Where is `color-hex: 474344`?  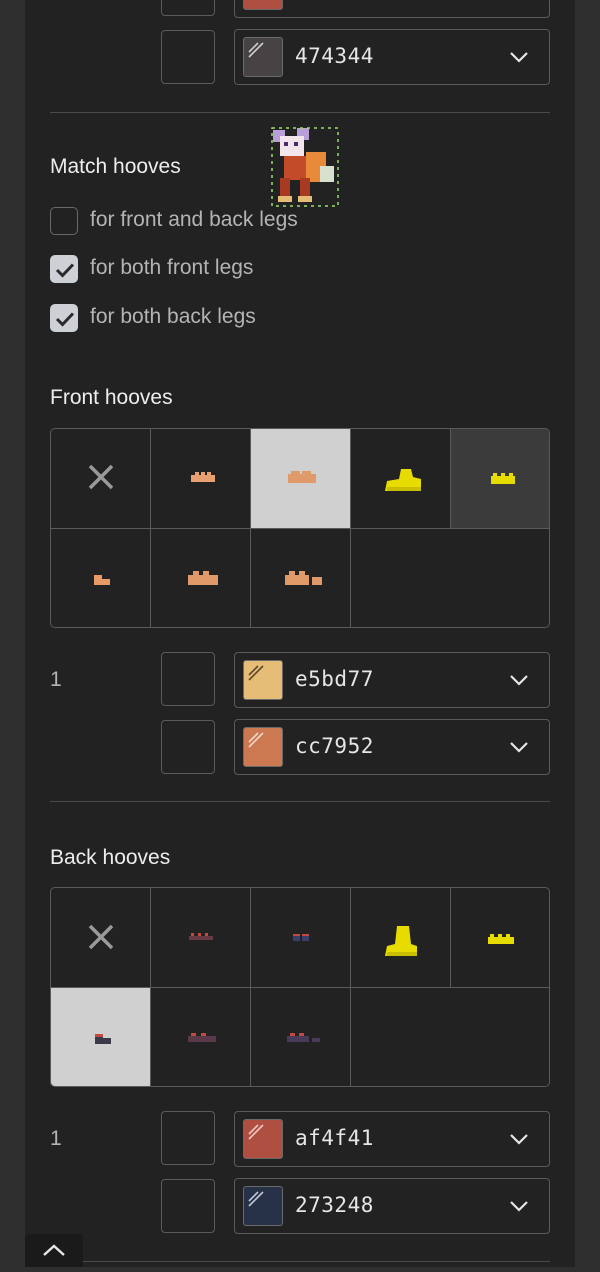
color-hex: 474344 is located at coordinates (334, 56).